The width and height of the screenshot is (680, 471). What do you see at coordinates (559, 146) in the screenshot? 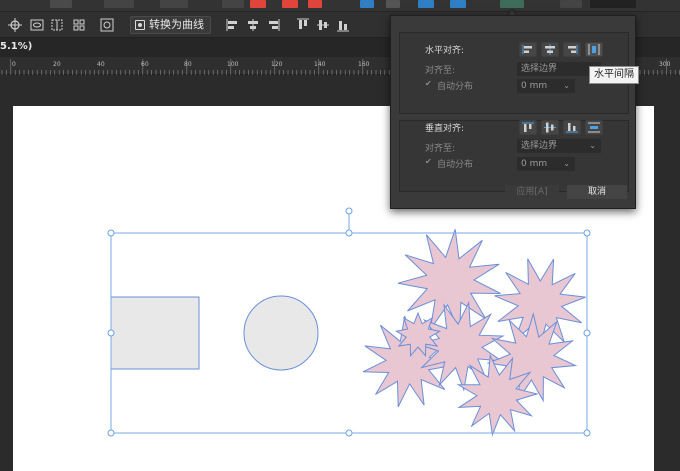
I see `v-align-to-dropdown: 选择边界 ⌄` at bounding box center [559, 146].